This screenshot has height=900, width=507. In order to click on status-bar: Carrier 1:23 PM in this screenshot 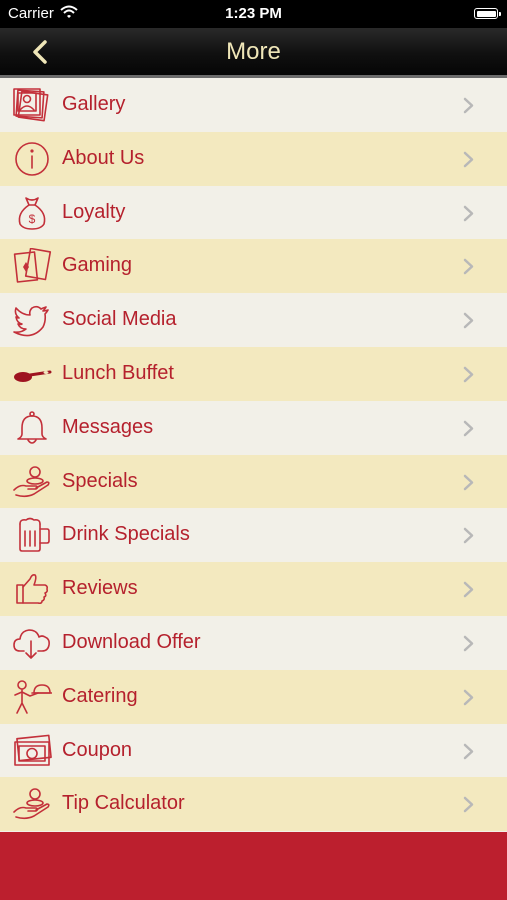, I will do `click(253, 14)`.